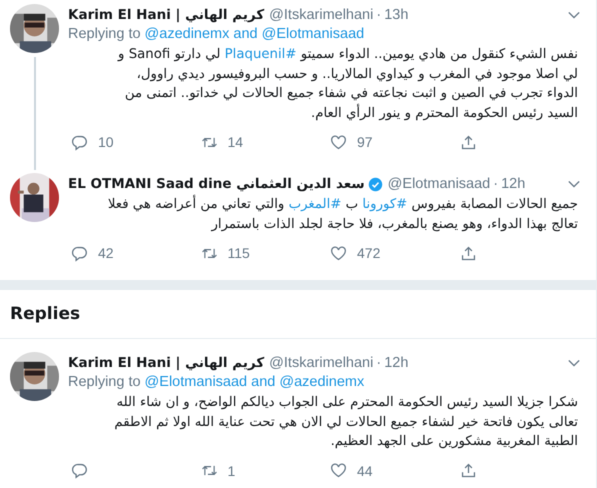 This screenshot has width=597, height=488. I want to click on tweet-text: جميع الحالات المصابة بفيروس #كورونا ب #المغرب والتي تعاني من أعراضه هي فعلا تعالج بهذا الدواء، وهو يصنع بالمغرب، فلا حاجة لجلد الذات باستمرار, so click(327, 214).